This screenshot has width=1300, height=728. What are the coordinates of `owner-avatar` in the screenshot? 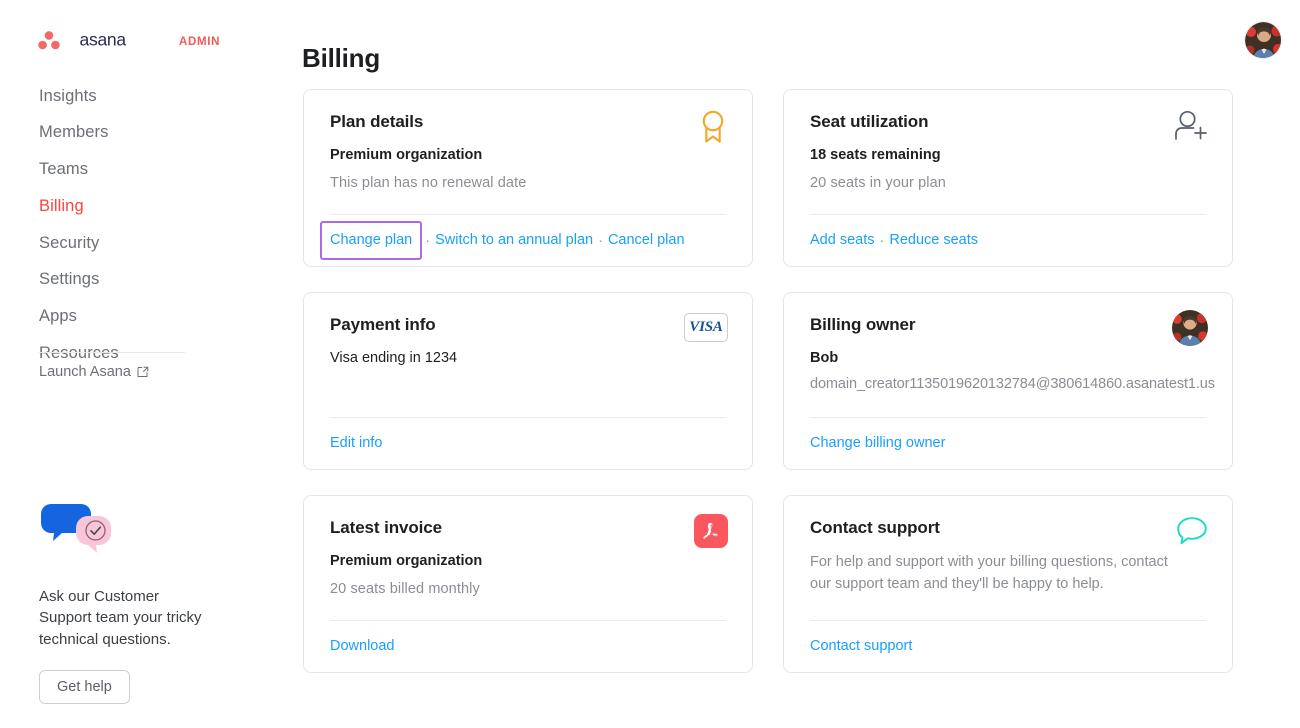 It's located at (1190, 330).